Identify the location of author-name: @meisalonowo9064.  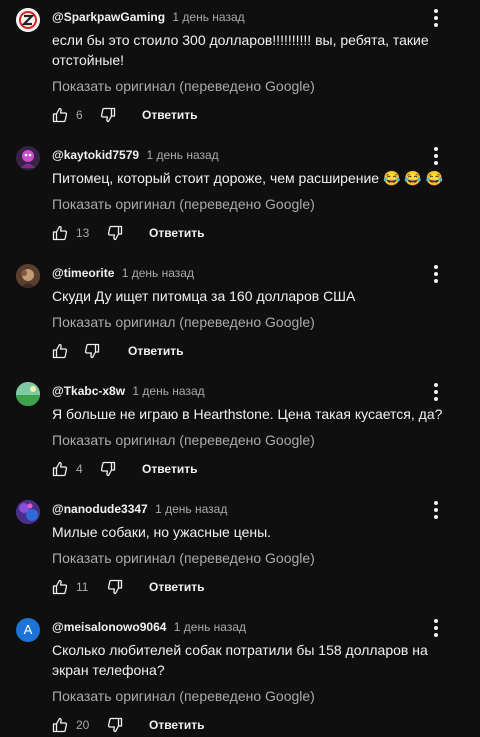
(109, 627).